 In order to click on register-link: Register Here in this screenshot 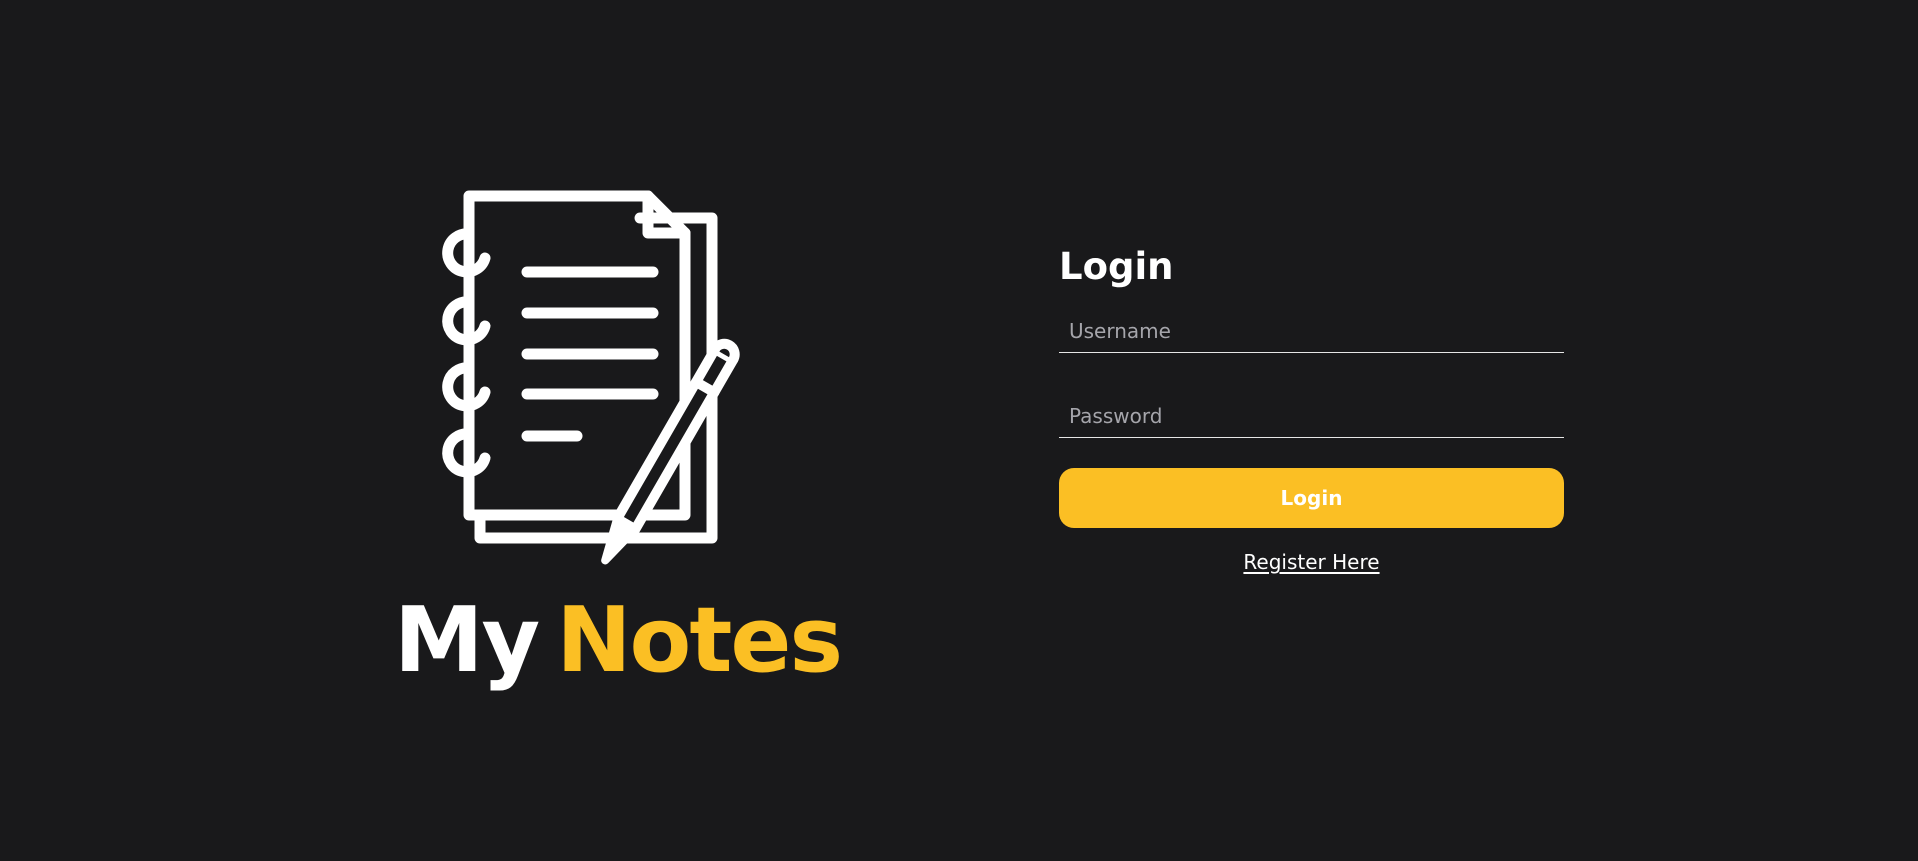, I will do `click(1311, 562)`.